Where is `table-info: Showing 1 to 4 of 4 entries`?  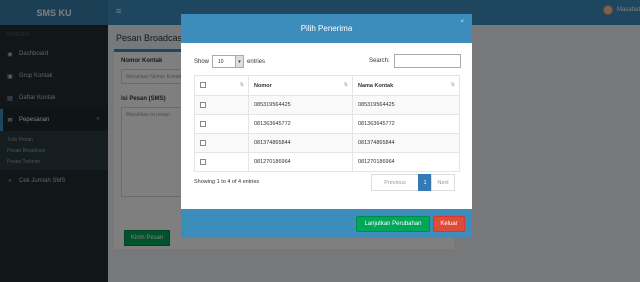 table-info: Showing 1 to 4 of 4 entries is located at coordinates (227, 182).